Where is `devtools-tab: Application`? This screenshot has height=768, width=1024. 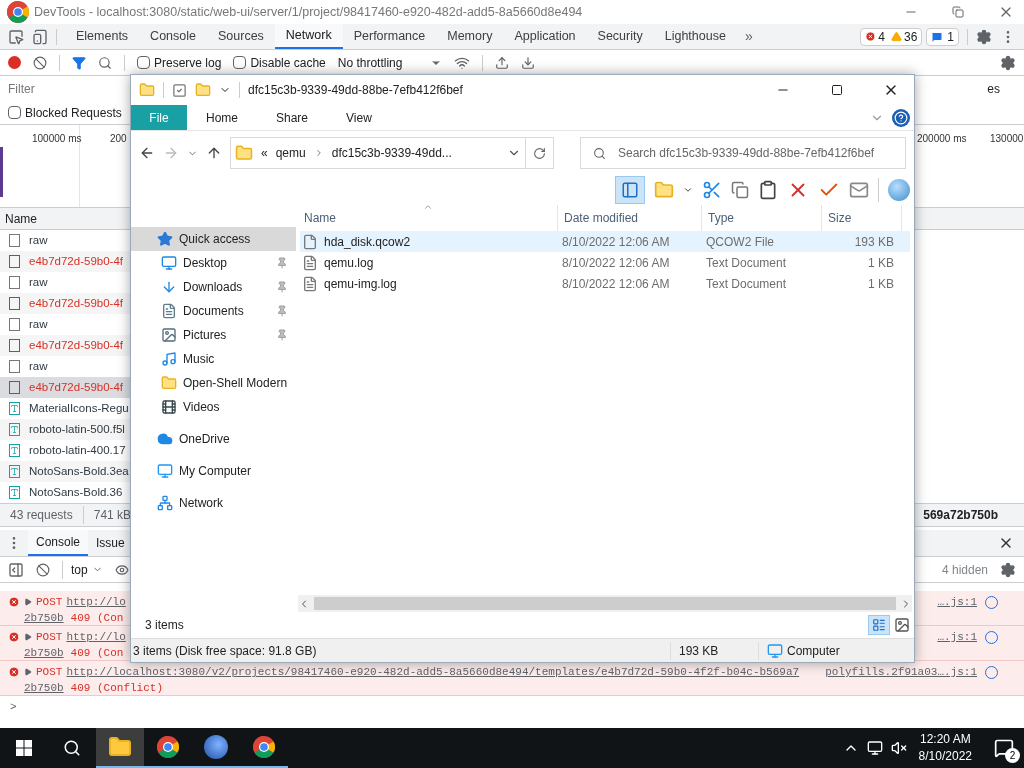 devtools-tab: Application is located at coordinates (545, 36).